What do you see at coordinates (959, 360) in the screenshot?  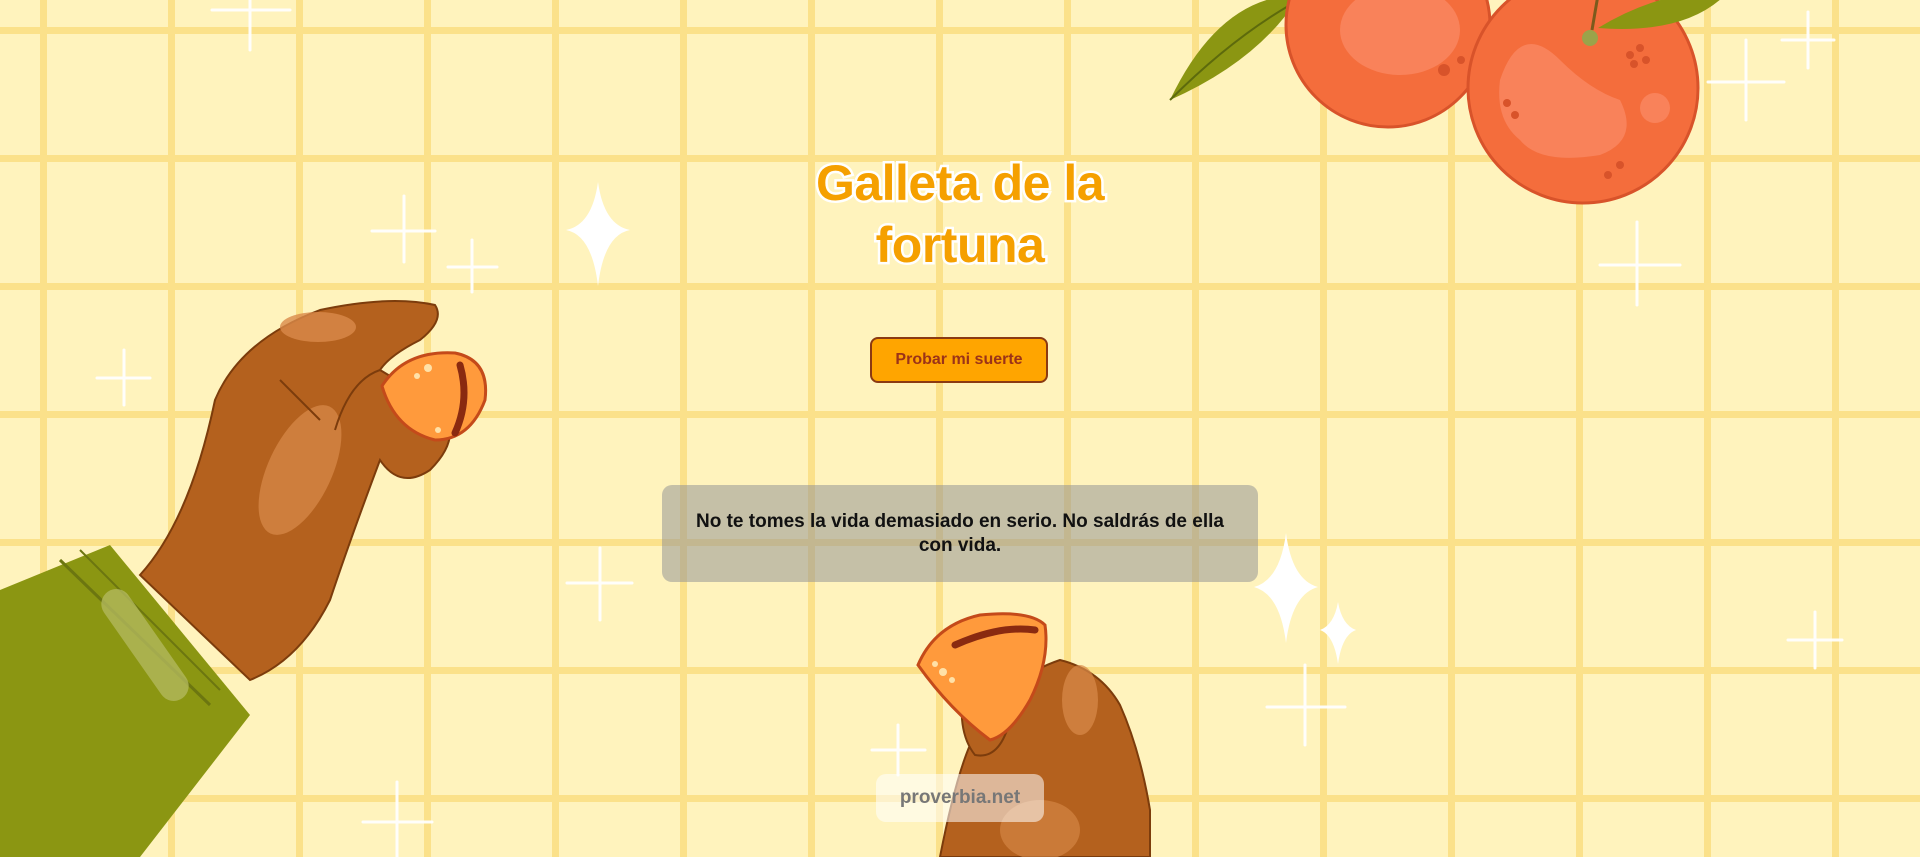 I see `try-luck-button: Probar mi suerte` at bounding box center [959, 360].